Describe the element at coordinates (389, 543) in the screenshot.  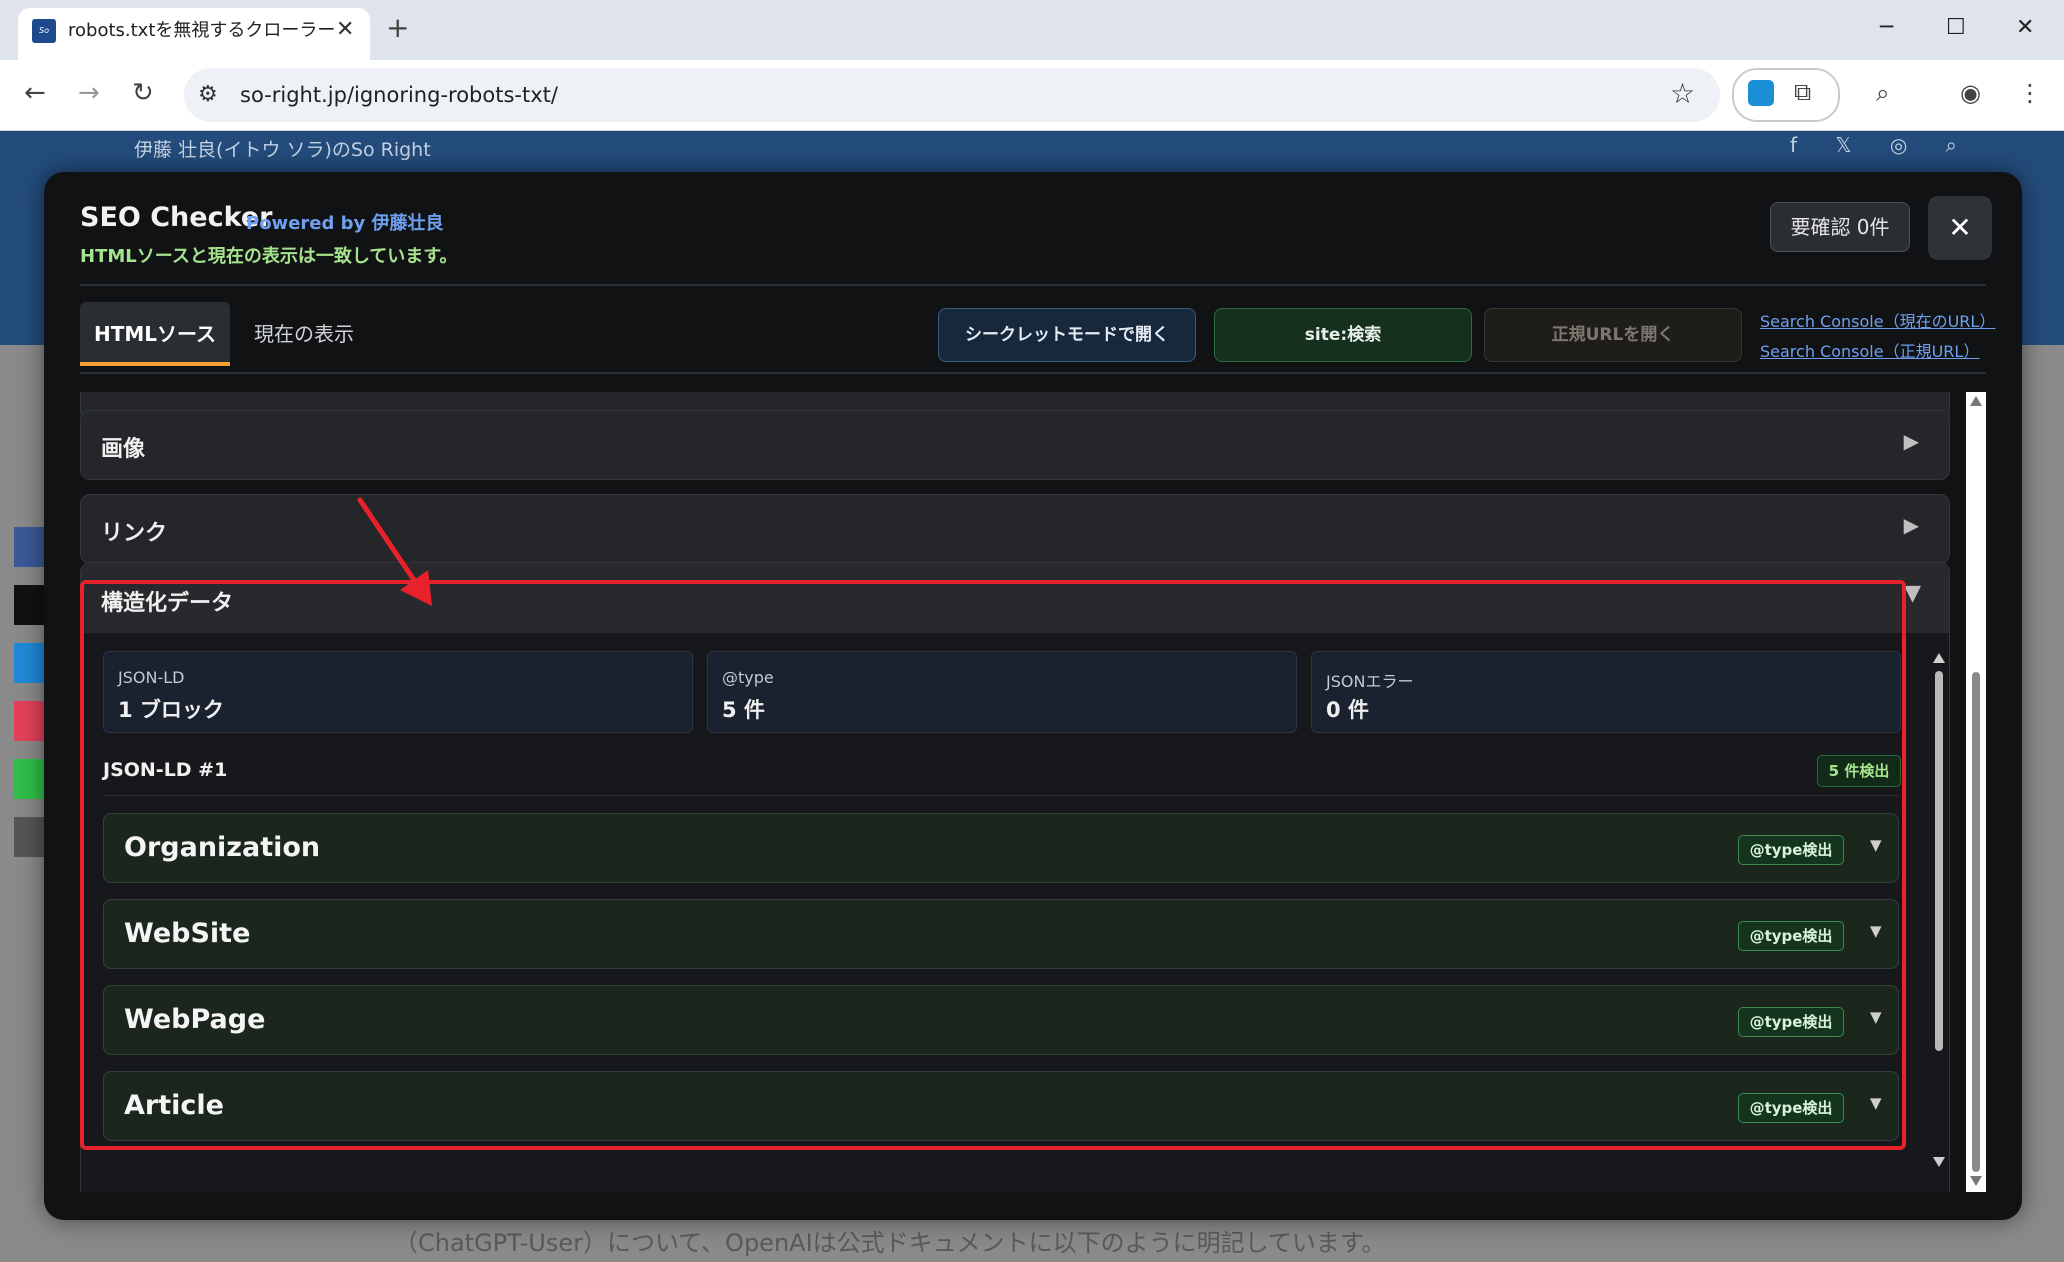
I see `annotation-arrow-shaft` at that location.